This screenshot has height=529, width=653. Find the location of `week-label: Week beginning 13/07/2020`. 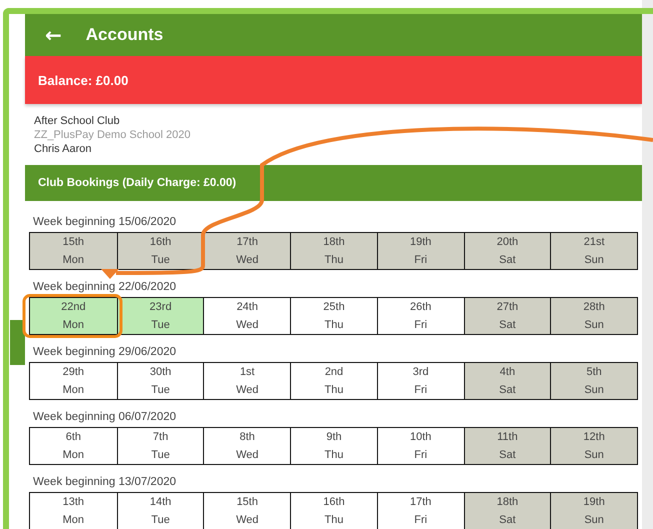

week-label: Week beginning 13/07/2020 is located at coordinates (104, 482).